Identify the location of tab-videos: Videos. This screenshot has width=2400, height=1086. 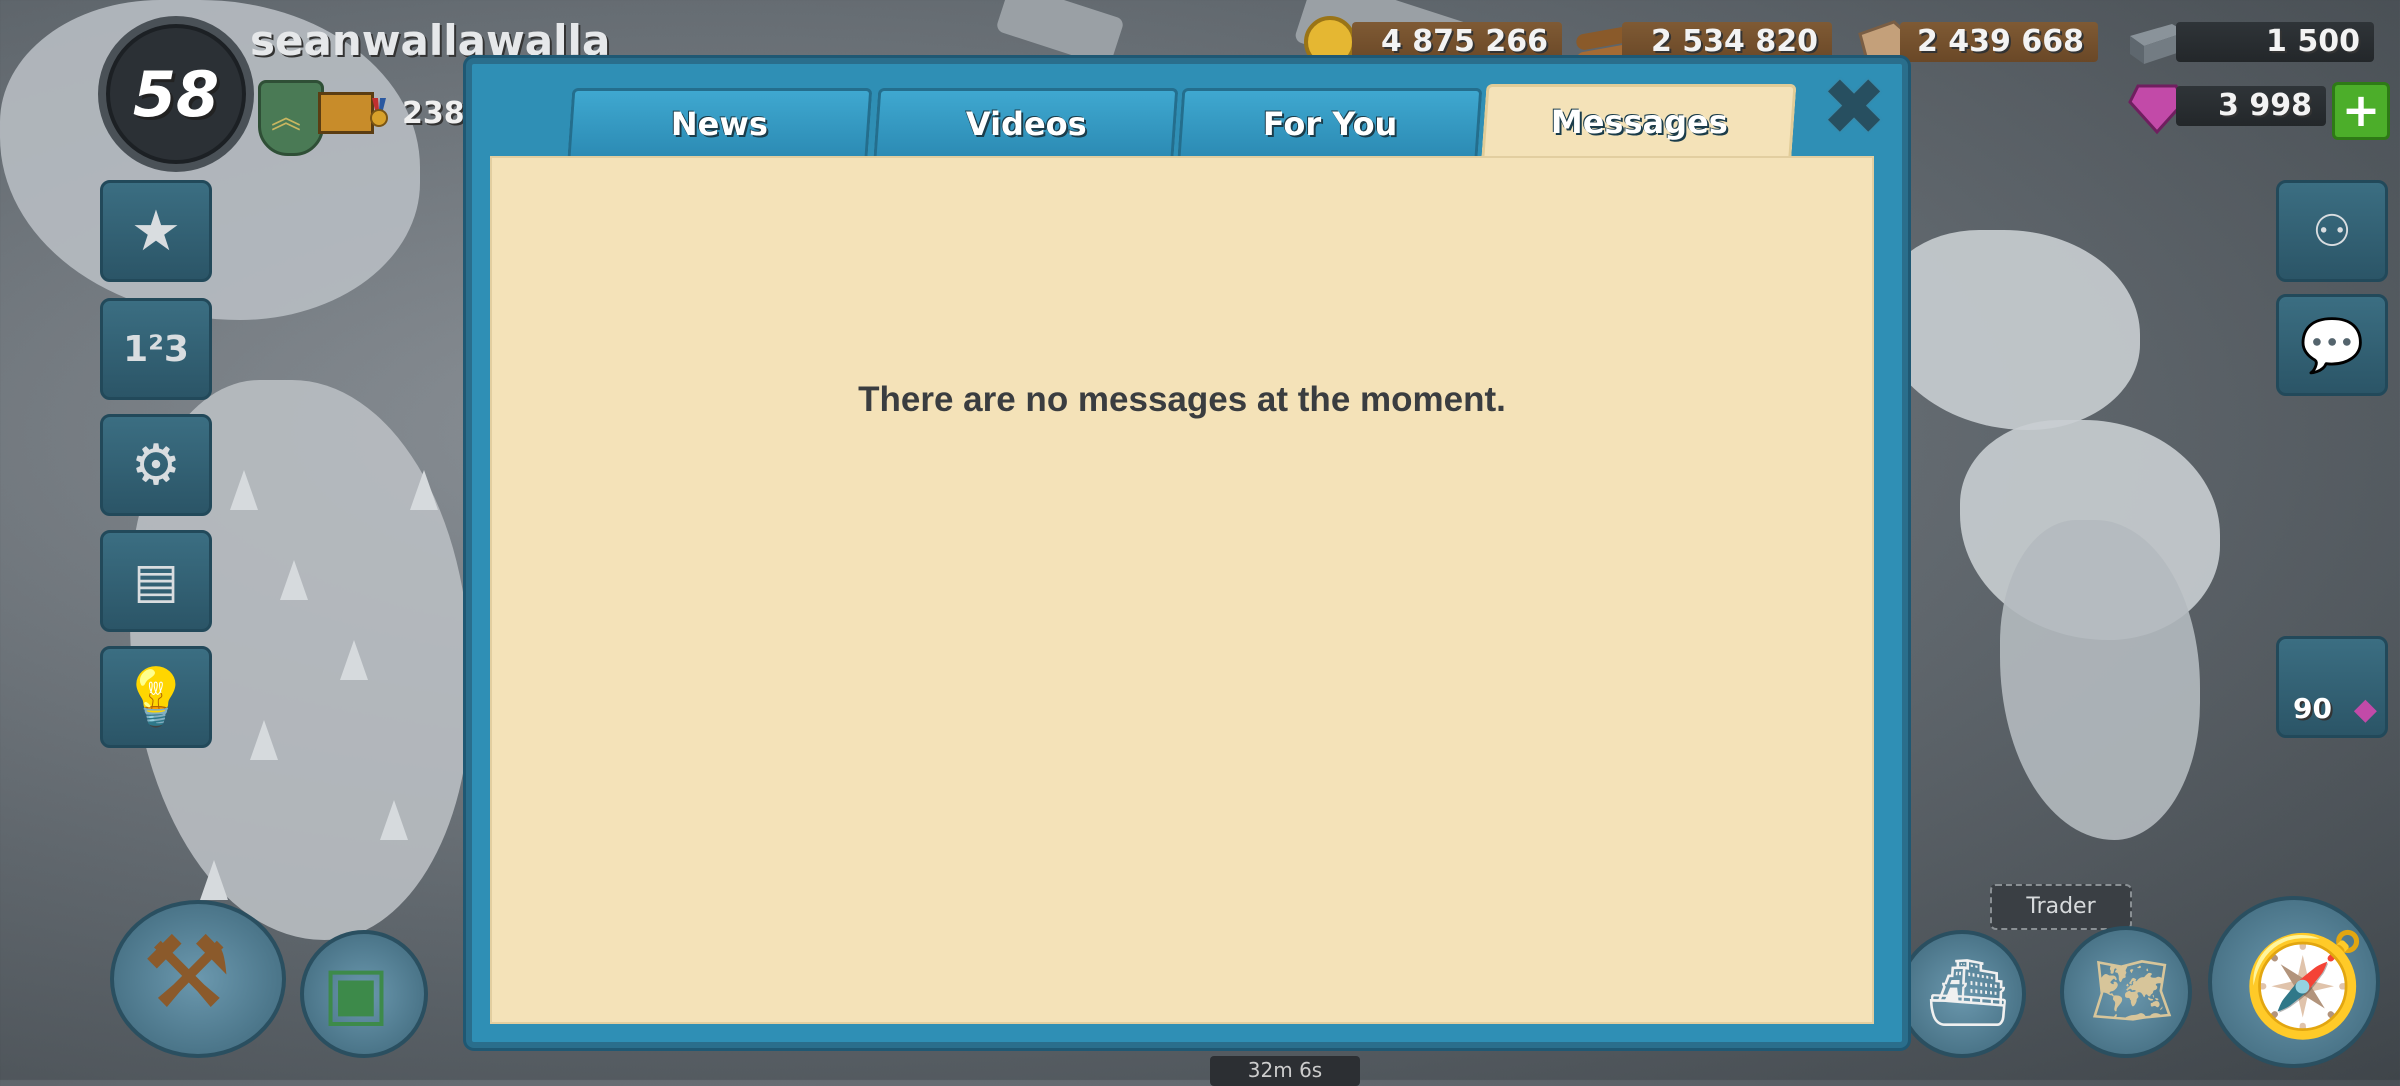
(1026, 122).